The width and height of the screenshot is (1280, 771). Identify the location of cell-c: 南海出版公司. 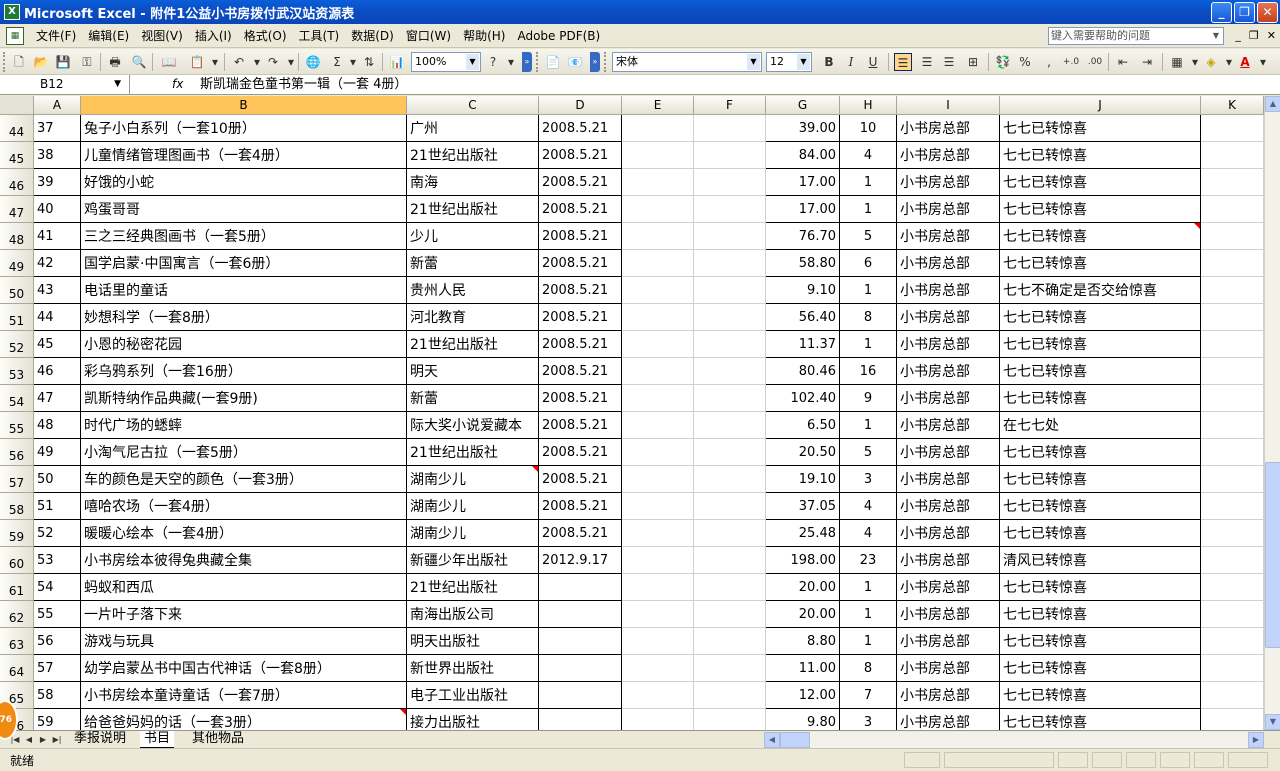
(473, 614).